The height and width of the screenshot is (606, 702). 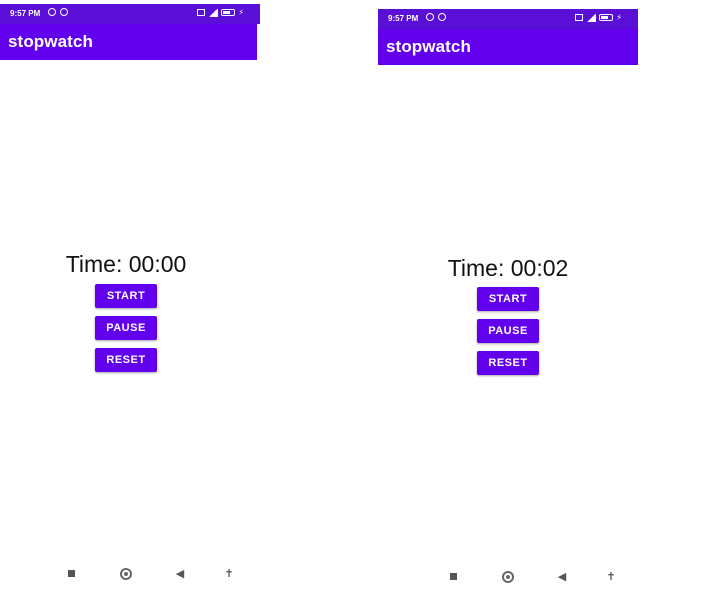 I want to click on timer-display: Time: 00:00, so click(x=126, y=264).